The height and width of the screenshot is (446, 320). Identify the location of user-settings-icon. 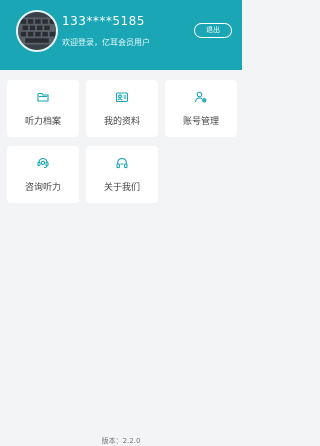
(201, 97).